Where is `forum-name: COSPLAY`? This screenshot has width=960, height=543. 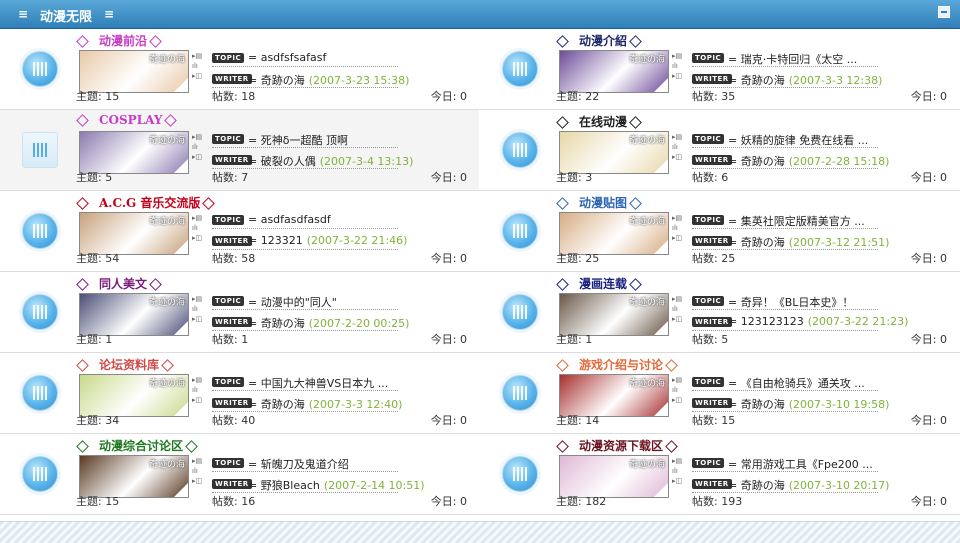
forum-name: COSPLAY is located at coordinates (130, 120).